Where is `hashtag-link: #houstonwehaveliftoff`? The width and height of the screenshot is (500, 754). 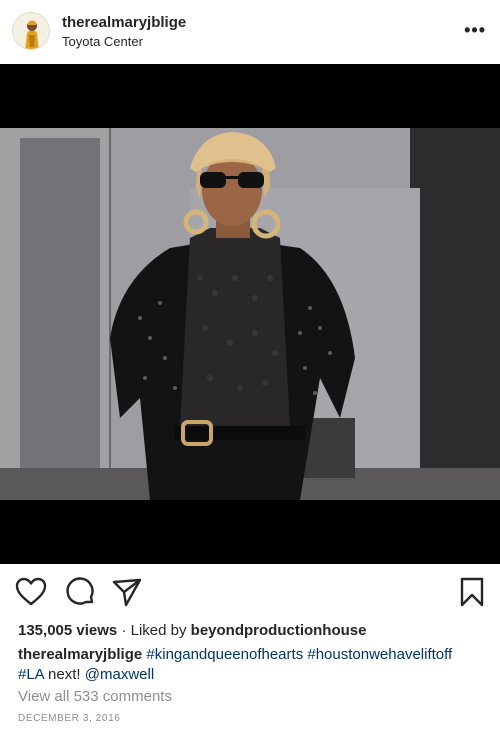
hashtag-link: #houstonwehaveliftoff is located at coordinates (379, 654).